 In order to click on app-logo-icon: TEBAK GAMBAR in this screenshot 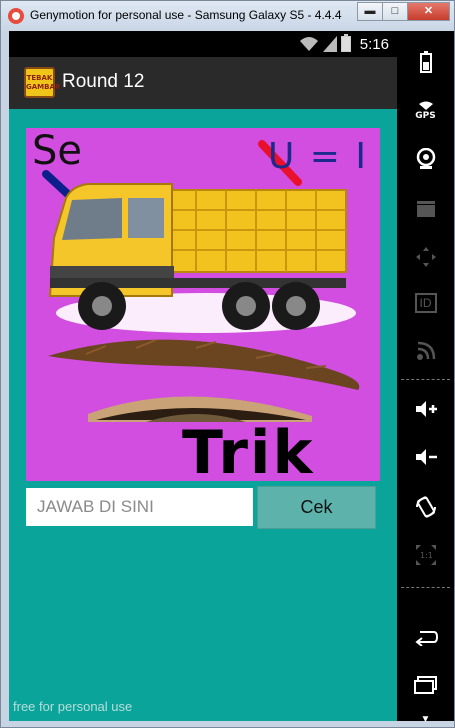, I will do `click(42, 82)`.